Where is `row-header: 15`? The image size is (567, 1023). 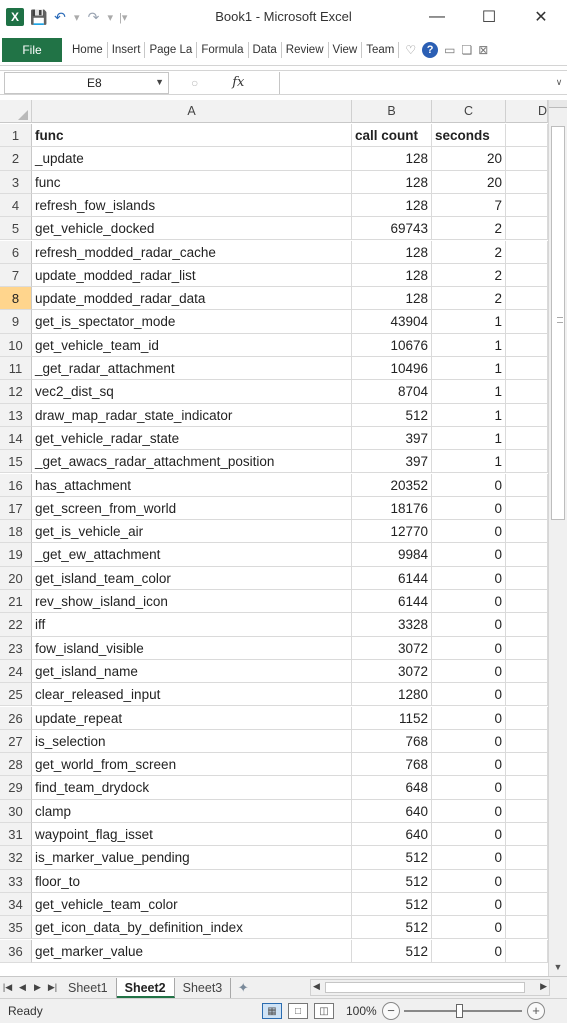 row-header: 15 is located at coordinates (16, 462).